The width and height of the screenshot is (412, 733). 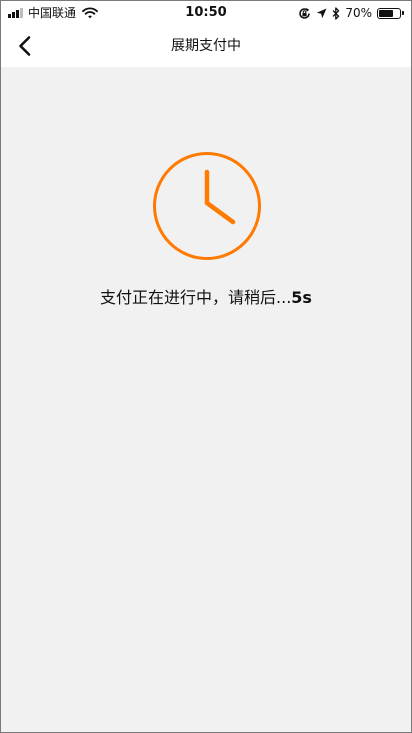 I want to click on battery-icon, so click(x=389, y=13).